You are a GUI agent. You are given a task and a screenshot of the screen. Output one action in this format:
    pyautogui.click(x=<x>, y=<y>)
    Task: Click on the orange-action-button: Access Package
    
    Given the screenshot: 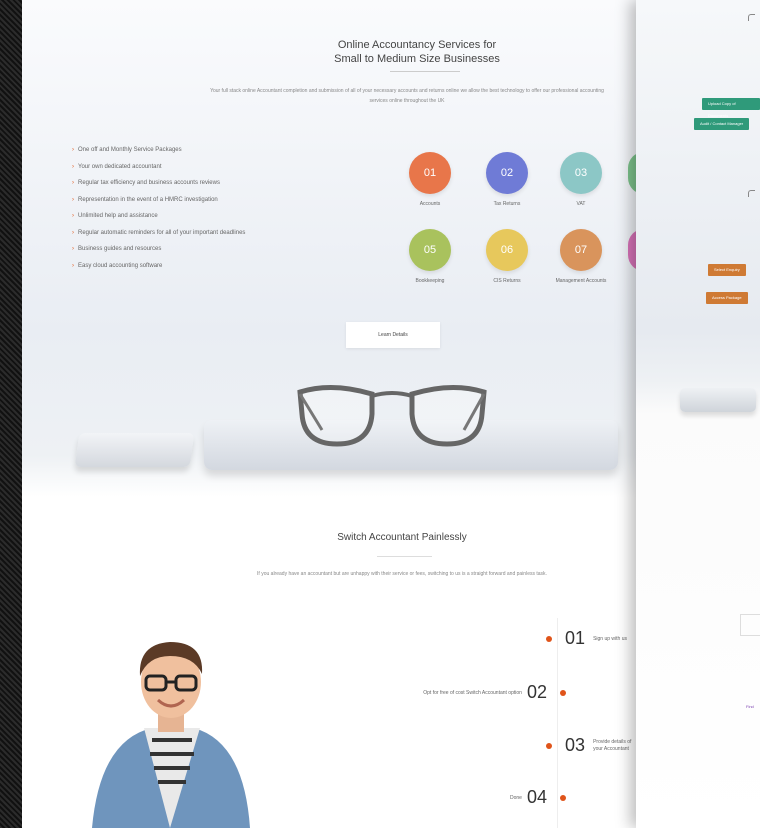 What is the action you would take?
    pyautogui.click(x=727, y=298)
    